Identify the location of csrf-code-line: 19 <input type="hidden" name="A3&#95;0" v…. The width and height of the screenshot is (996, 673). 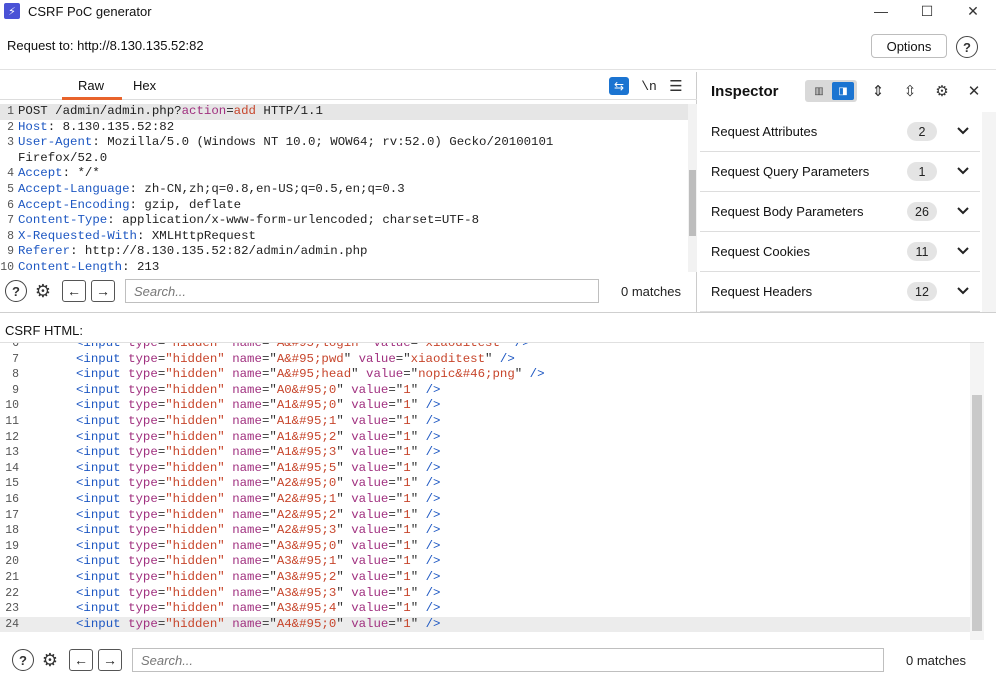
(485, 547).